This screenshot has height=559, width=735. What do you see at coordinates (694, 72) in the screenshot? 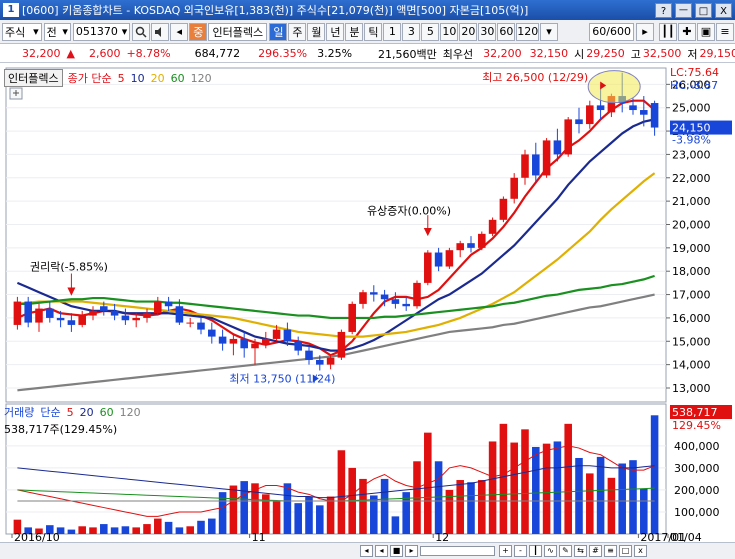
I see `right-axis-label: LC:75.64` at bounding box center [694, 72].